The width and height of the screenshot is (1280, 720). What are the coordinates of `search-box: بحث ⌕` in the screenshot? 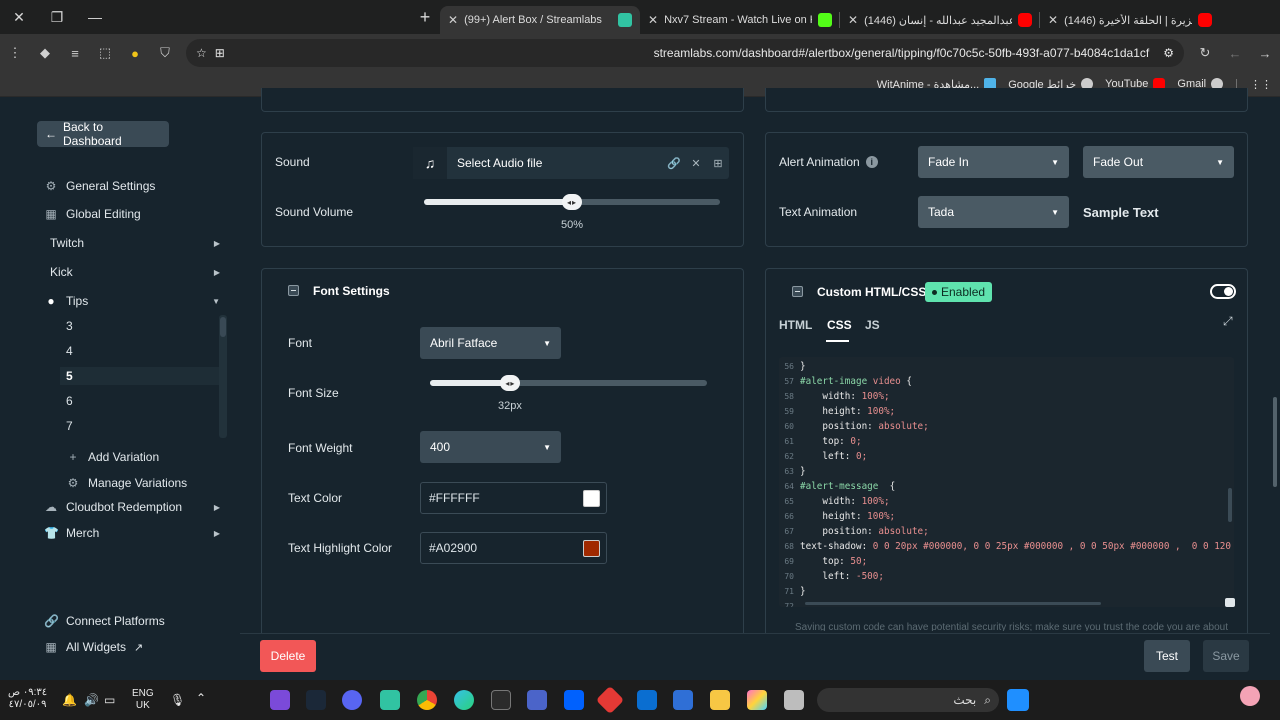 It's located at (908, 700).